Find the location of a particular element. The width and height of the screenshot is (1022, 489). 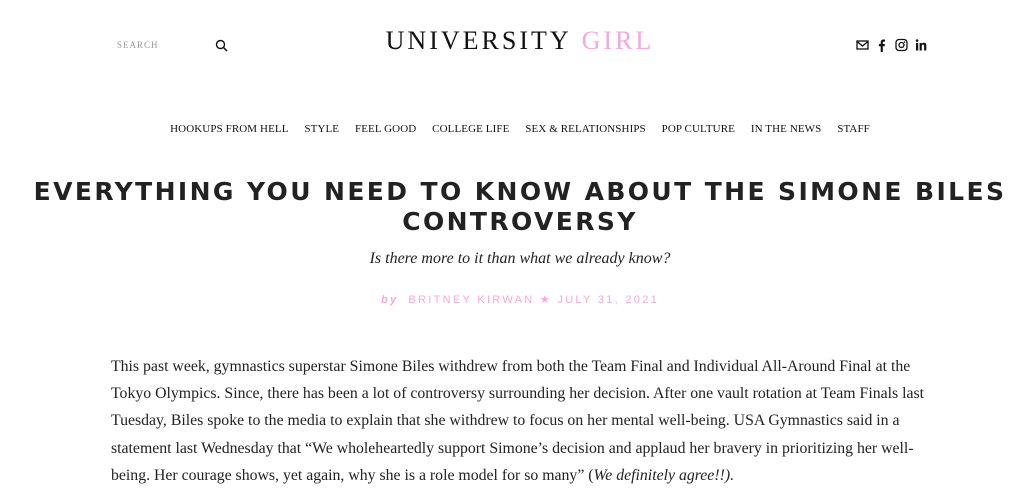

article-byline: by BRITNEY KIRWAN ★ JULY 31, 2021 is located at coordinates (511, 299).